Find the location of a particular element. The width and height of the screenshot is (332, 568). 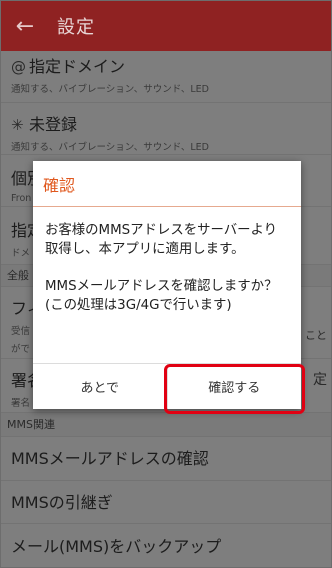

arrow-left-icon: ← is located at coordinates (25, 26).